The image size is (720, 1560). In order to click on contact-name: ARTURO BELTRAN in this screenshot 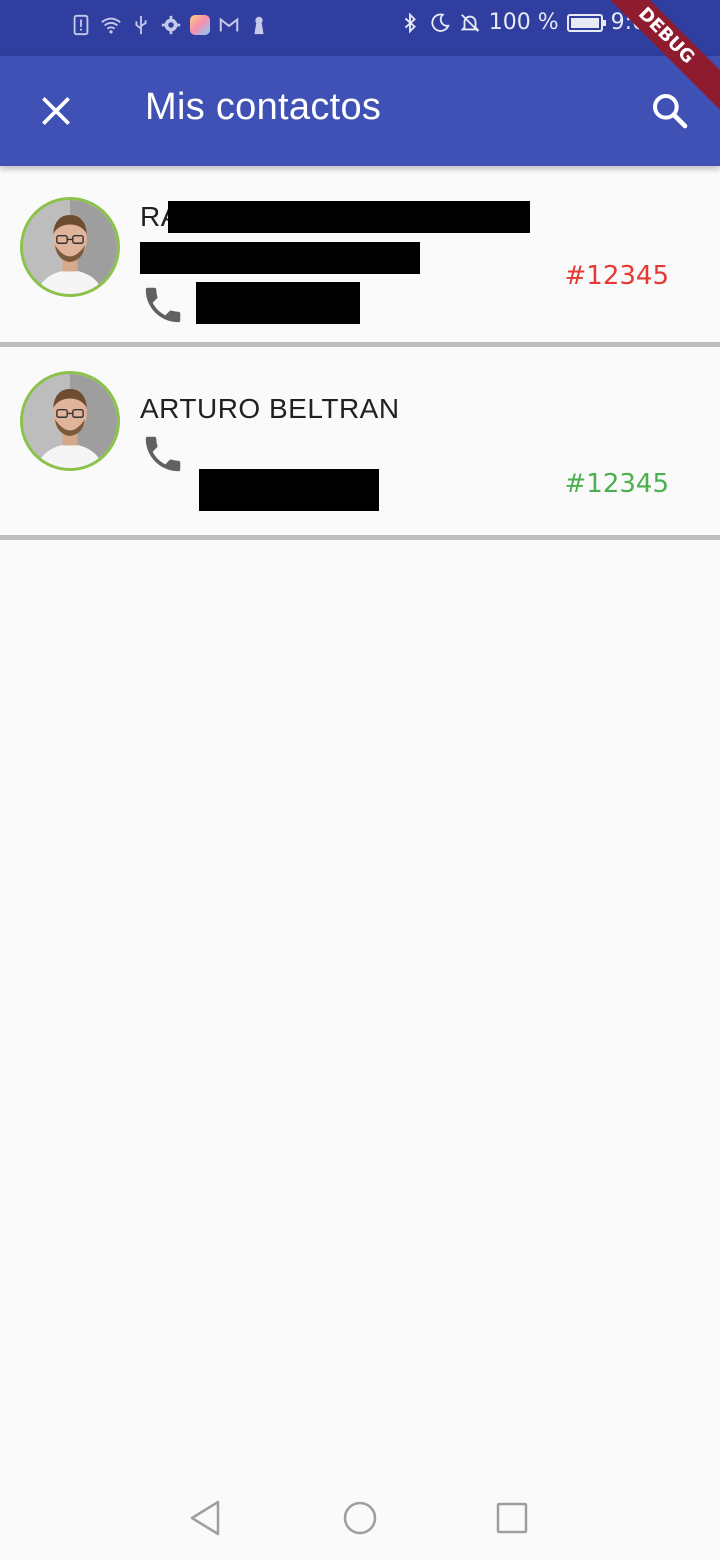, I will do `click(270, 408)`.